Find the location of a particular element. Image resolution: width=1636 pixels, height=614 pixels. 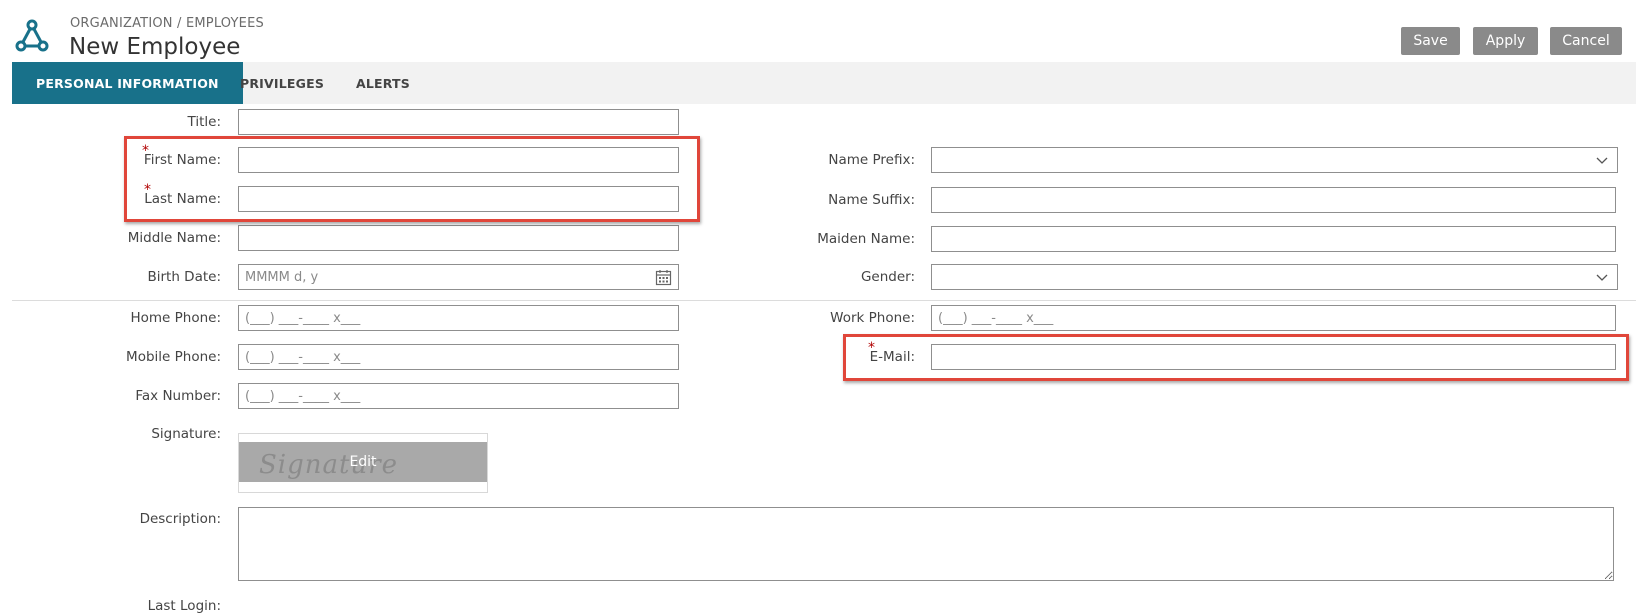

last-name-input is located at coordinates (458, 199).